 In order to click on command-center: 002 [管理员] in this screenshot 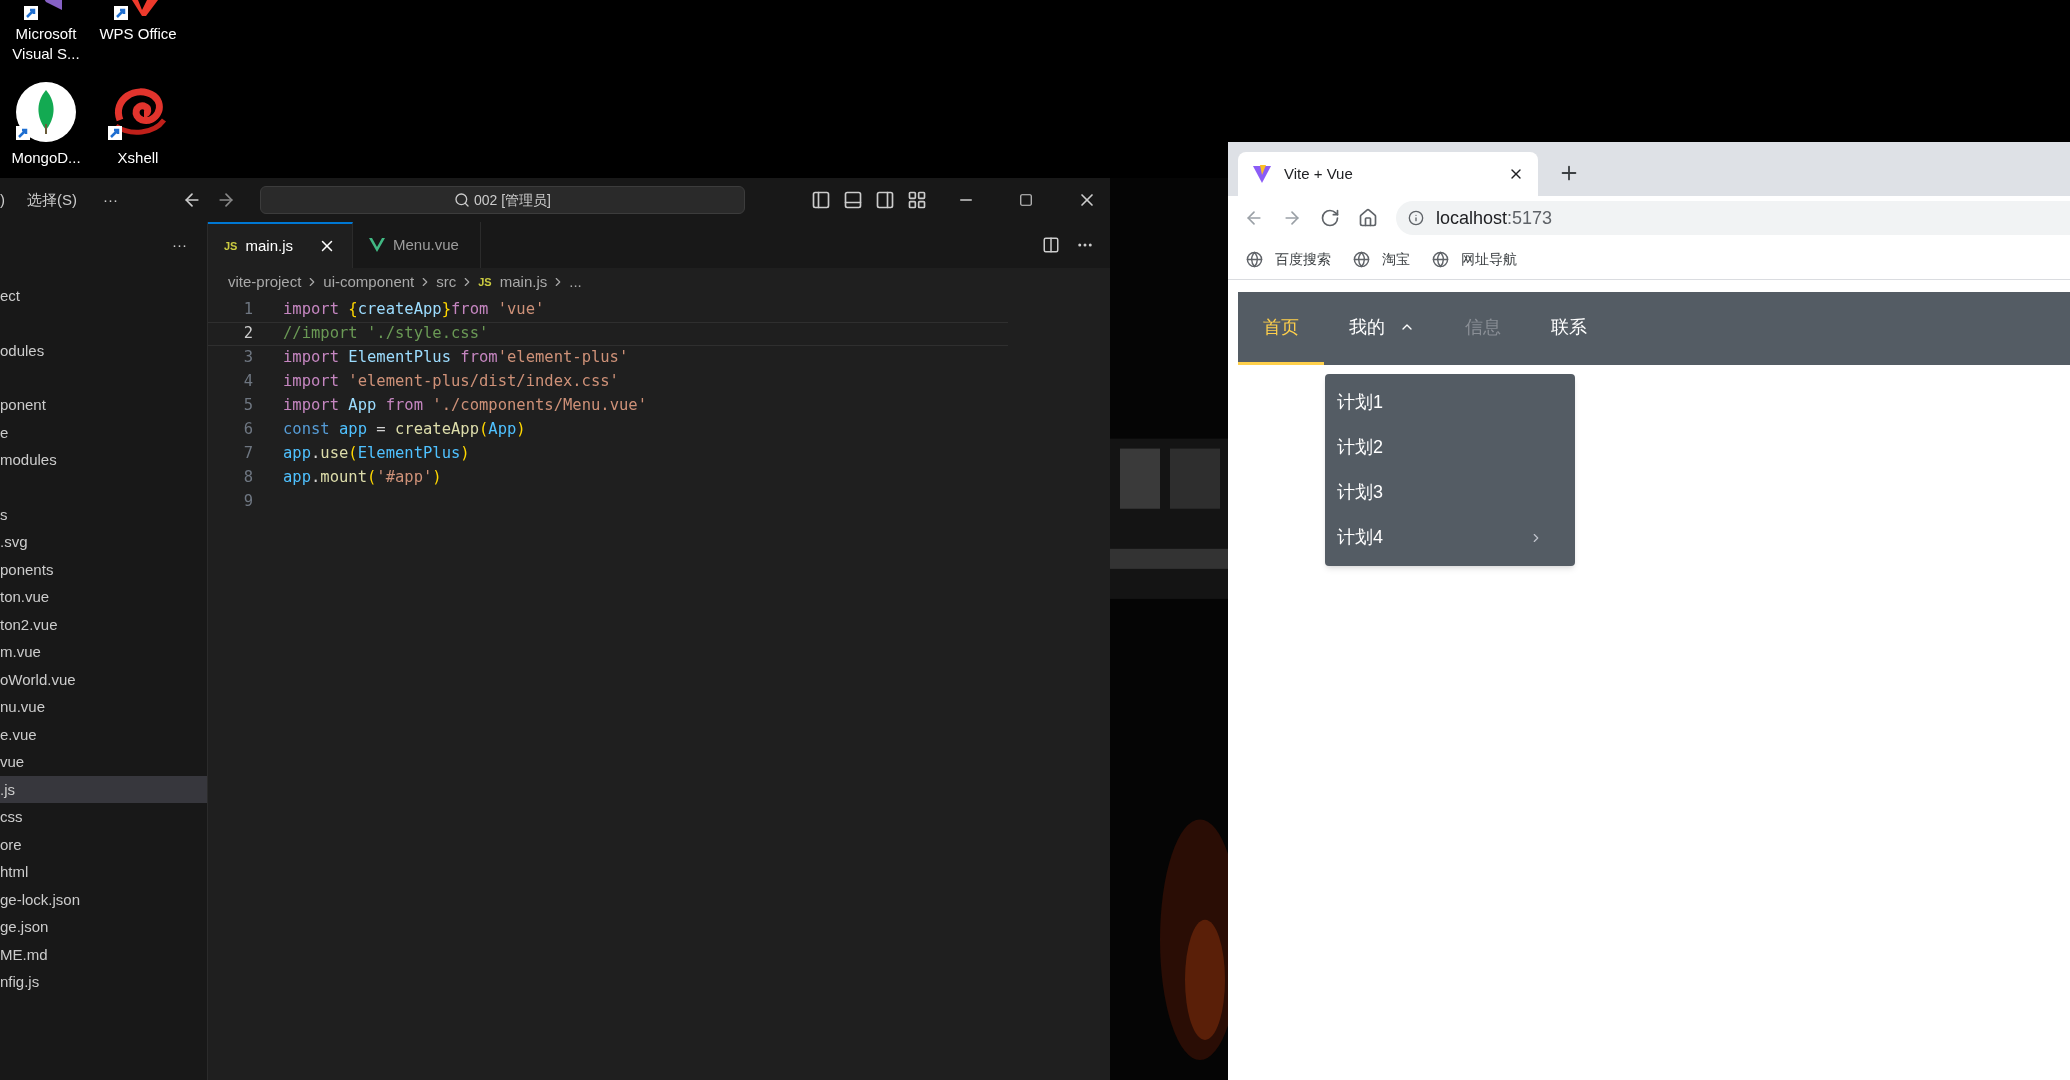, I will do `click(502, 200)`.